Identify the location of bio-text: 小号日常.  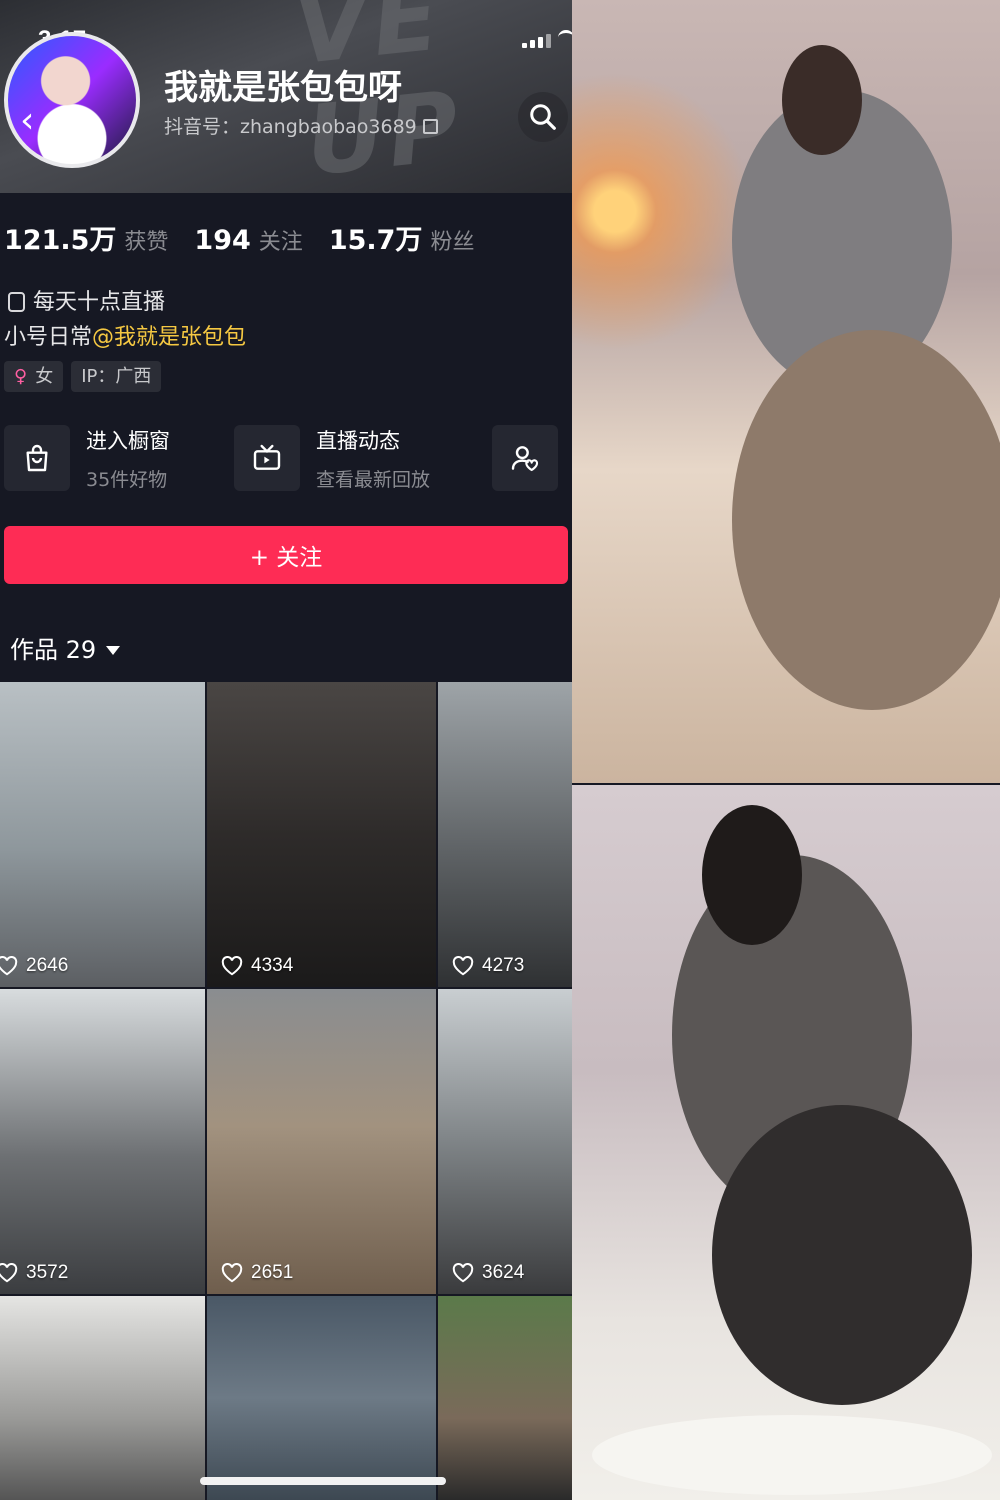
(48, 337).